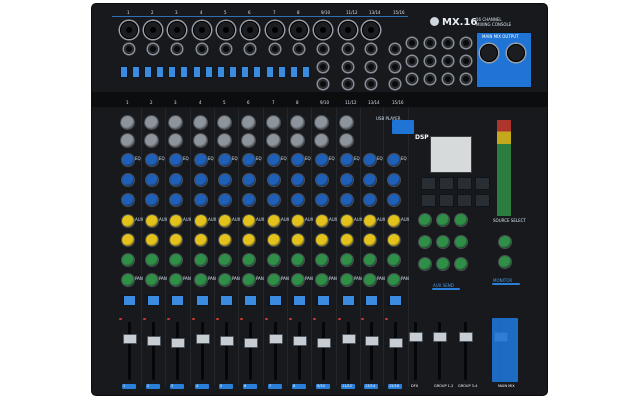 The height and width of the screenshot is (400, 640). Describe the element at coordinates (516, 53) in the screenshot. I see `main-out-xlr-r` at that location.